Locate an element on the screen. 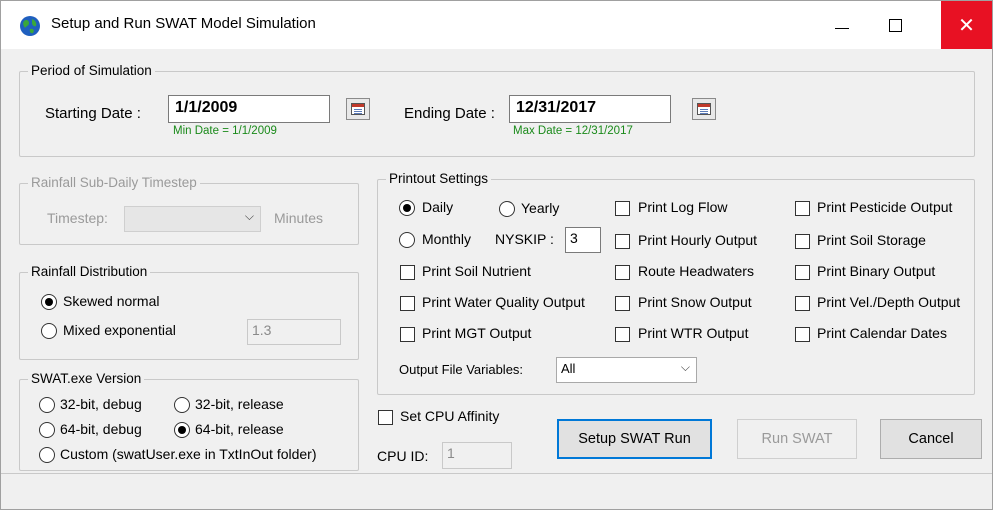 The width and height of the screenshot is (993, 510). set-cpu-affinity-checkbox is located at coordinates (385, 417).